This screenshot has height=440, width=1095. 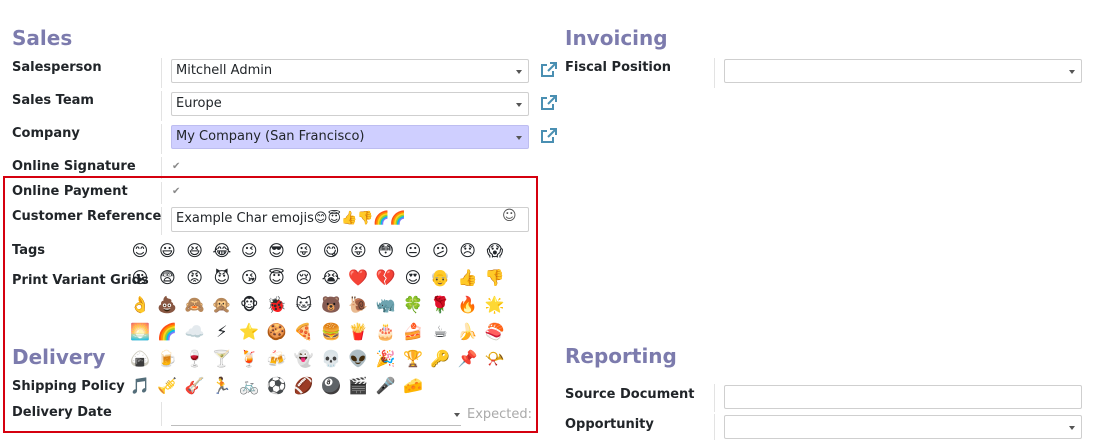 I want to click on invoicing-section-title: Invoicing, so click(x=616, y=38).